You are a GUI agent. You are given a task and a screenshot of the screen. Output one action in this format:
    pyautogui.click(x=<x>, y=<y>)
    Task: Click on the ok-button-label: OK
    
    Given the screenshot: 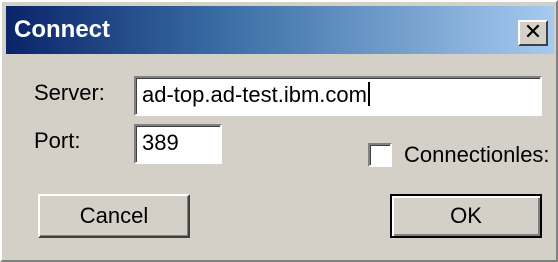 What is the action you would take?
    pyautogui.click(x=466, y=215)
    